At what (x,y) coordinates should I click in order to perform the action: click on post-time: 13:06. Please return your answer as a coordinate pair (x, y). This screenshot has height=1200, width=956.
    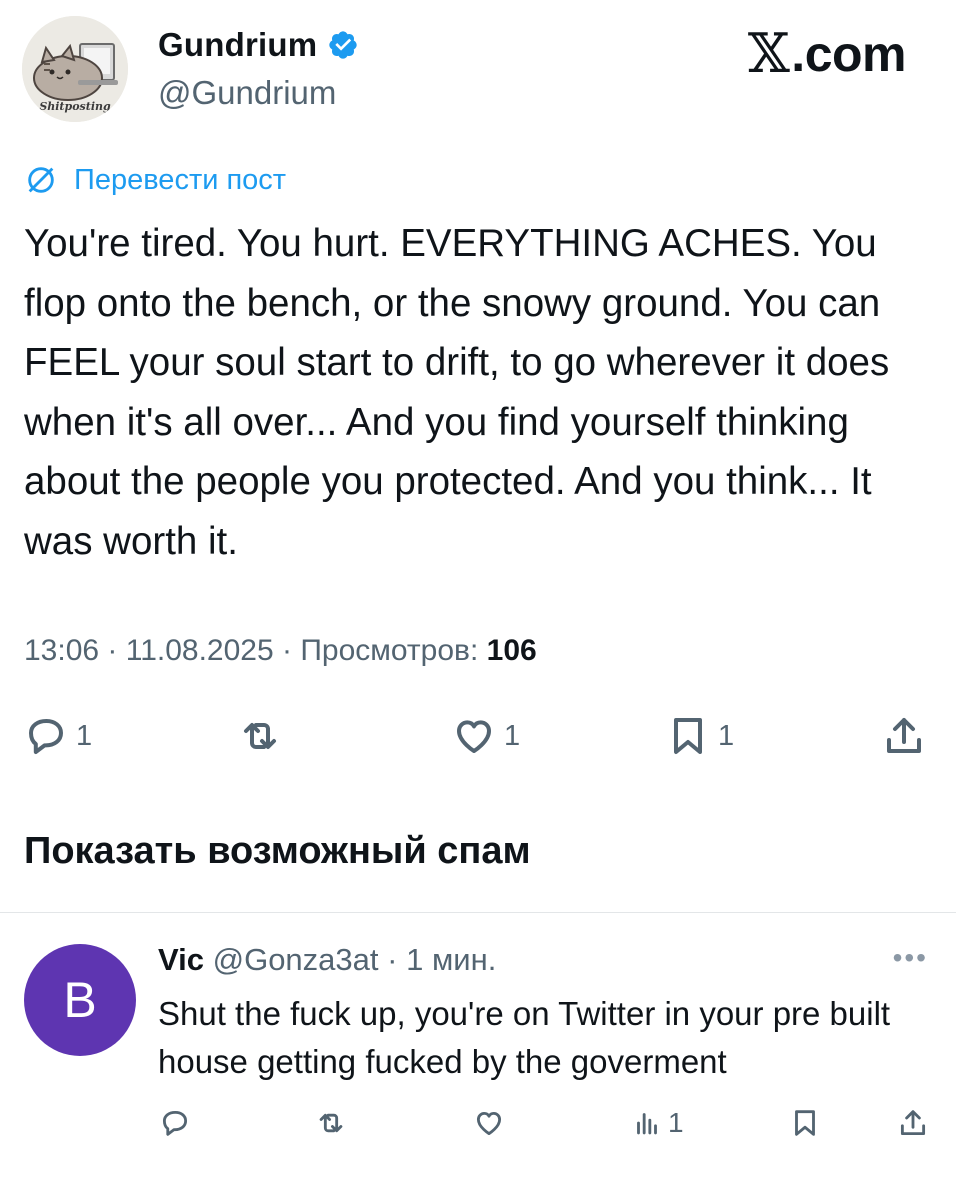
    Looking at the image, I should click on (61, 650).